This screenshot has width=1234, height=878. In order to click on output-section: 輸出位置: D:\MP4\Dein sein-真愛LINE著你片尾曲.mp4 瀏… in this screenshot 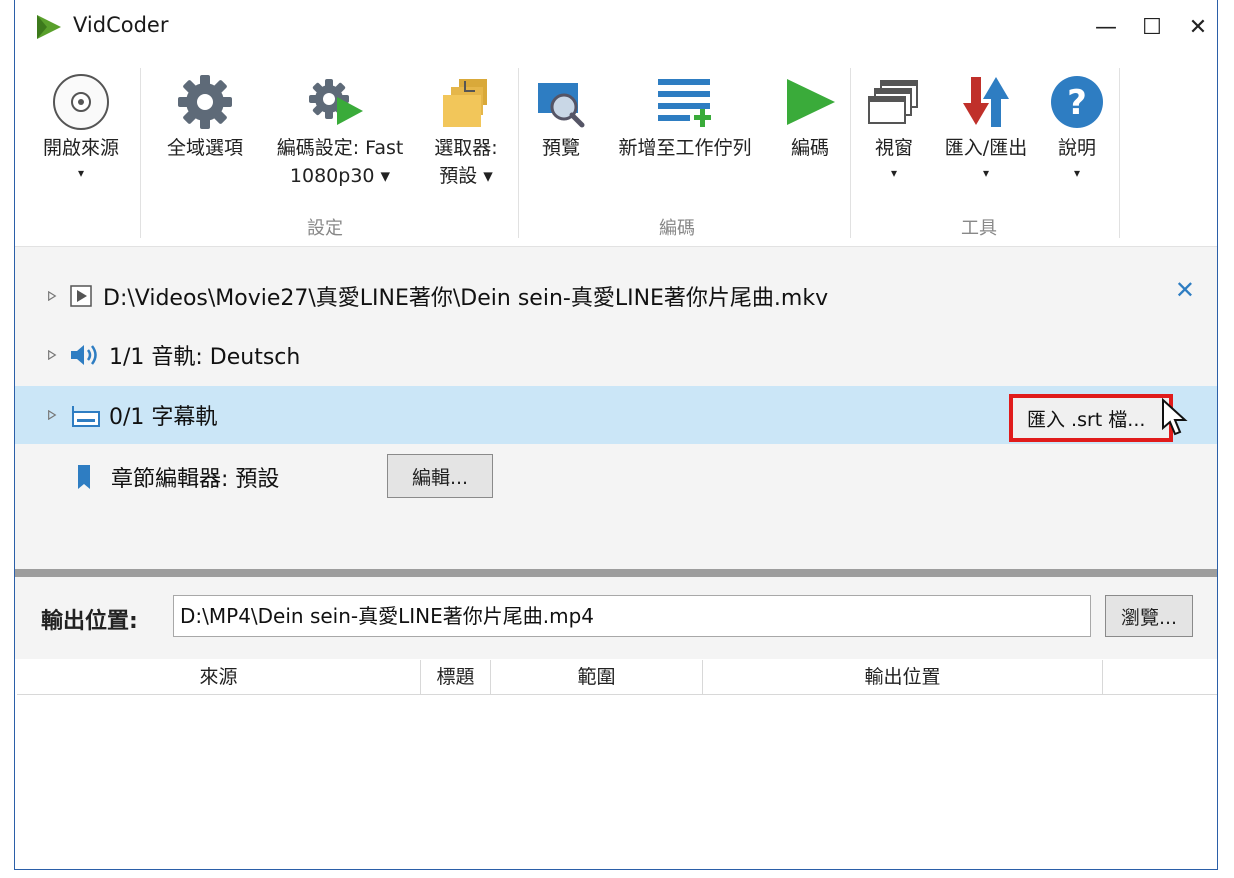, I will do `click(616, 618)`.